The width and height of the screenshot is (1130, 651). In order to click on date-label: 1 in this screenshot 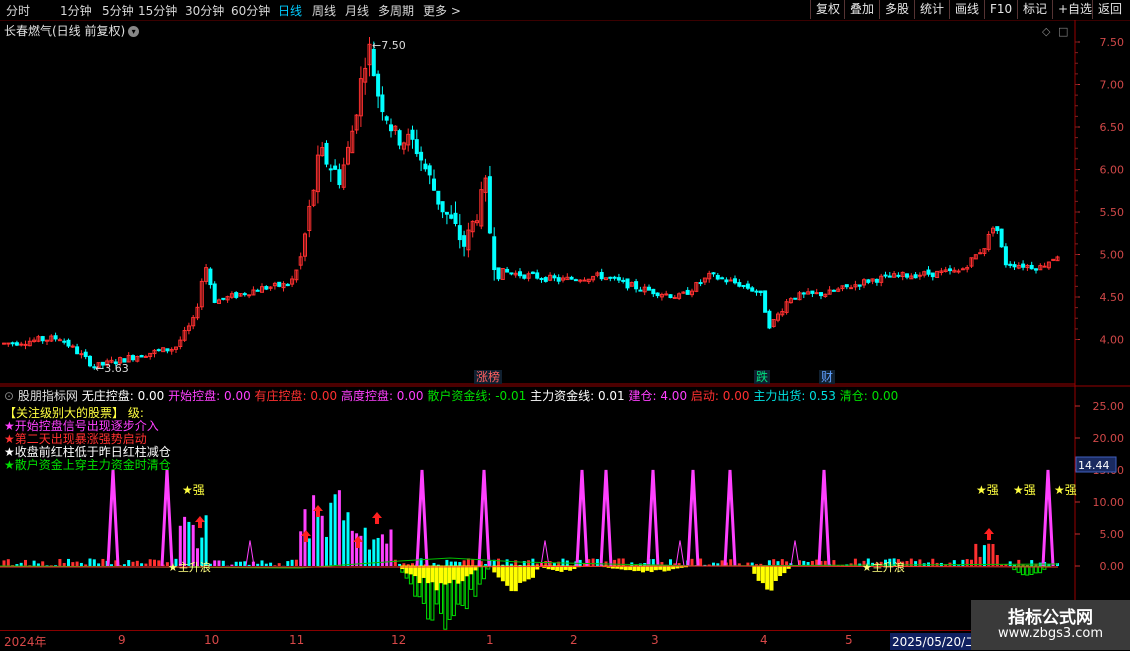, I will do `click(490, 640)`.